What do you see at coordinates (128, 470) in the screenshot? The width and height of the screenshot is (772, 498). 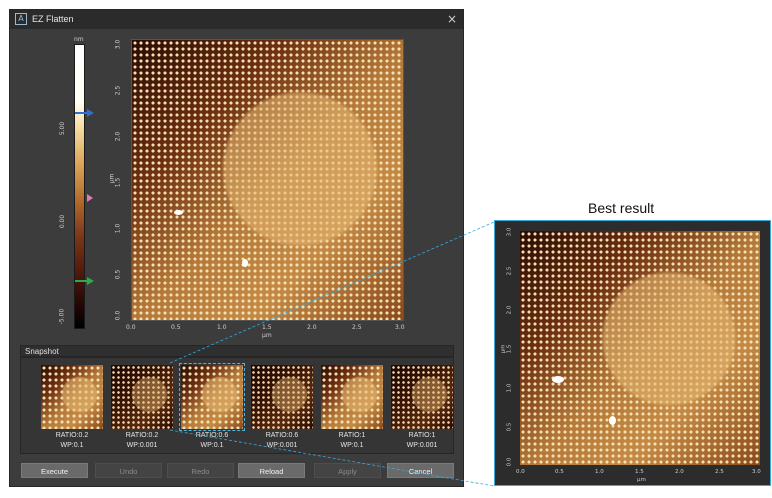 I see `undo-button: Undo` at bounding box center [128, 470].